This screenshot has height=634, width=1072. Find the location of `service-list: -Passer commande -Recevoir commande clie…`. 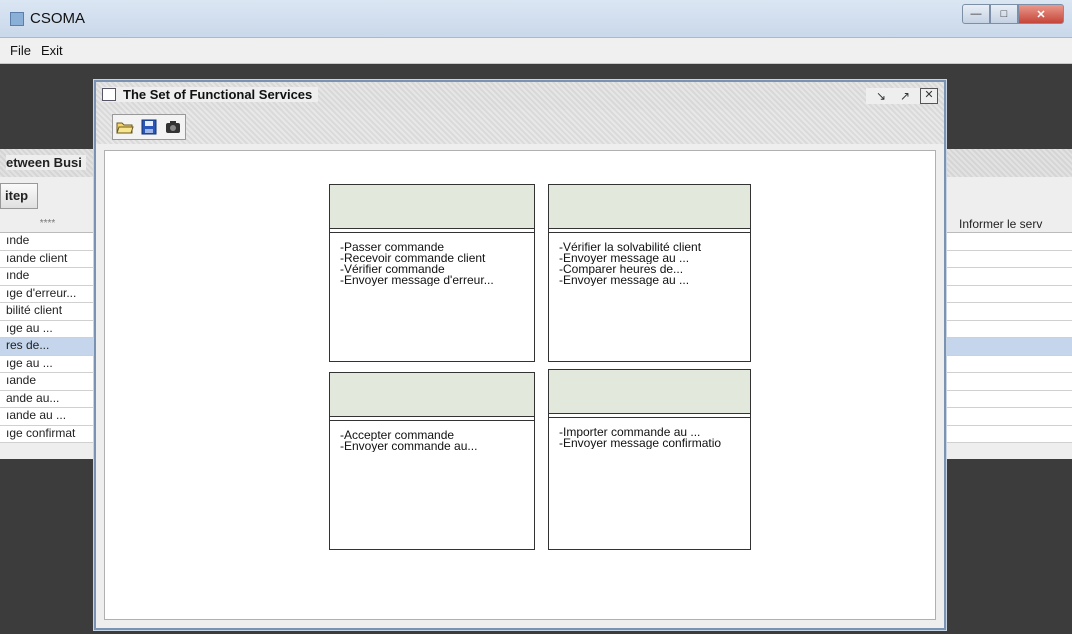

service-list: -Passer commande -Recevoir commande clie… is located at coordinates (432, 259).